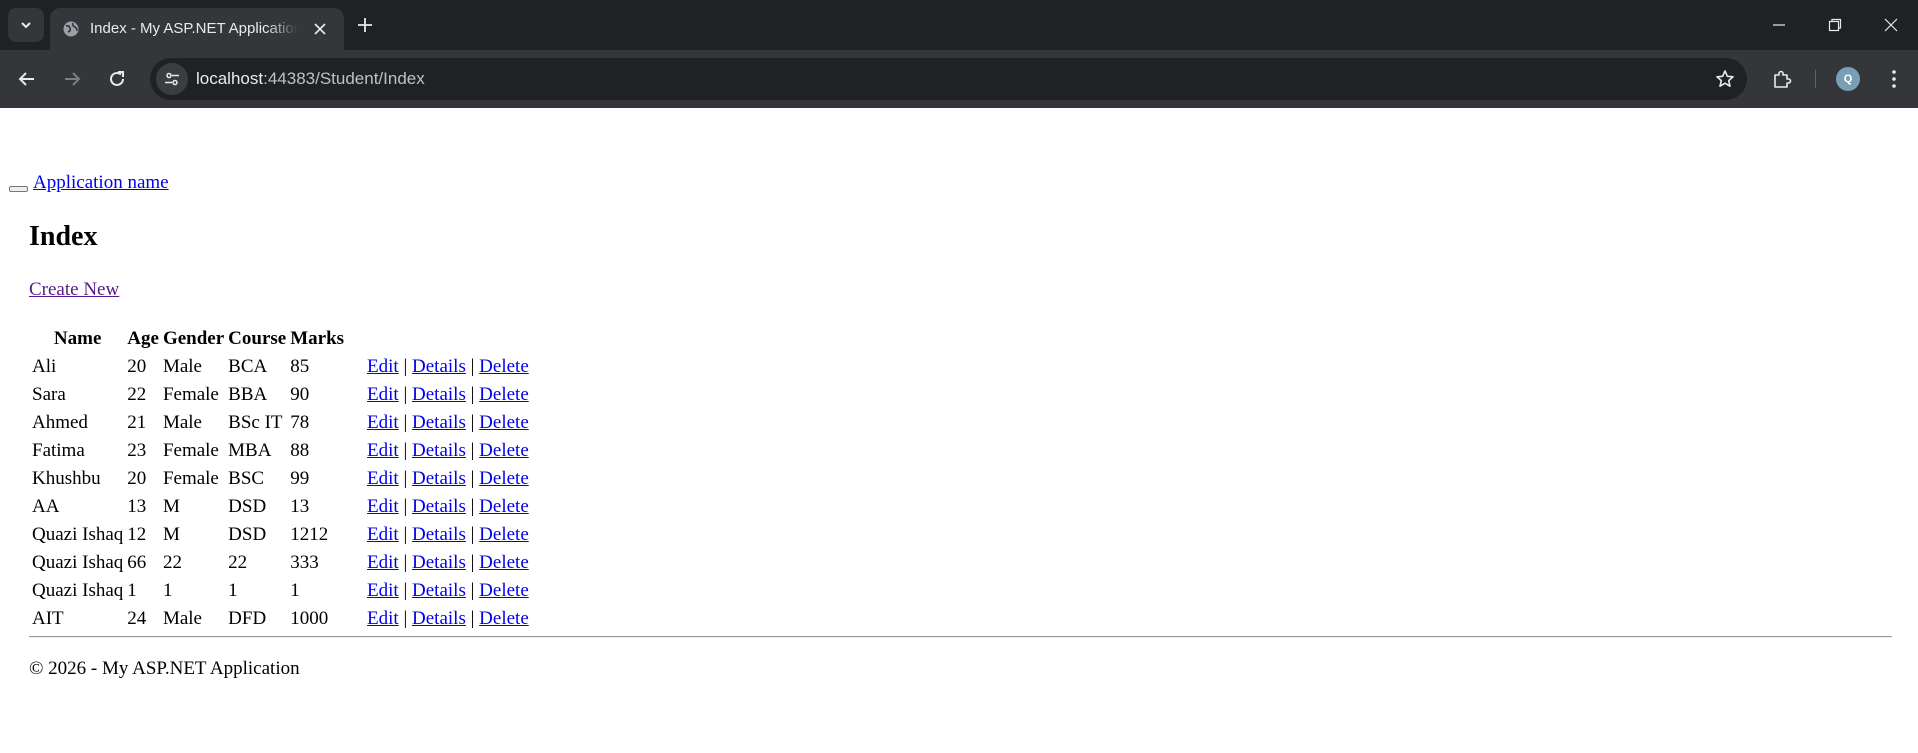 The width and height of the screenshot is (1918, 753). Describe the element at coordinates (960, 637) in the screenshot. I see `footer-divider` at that location.